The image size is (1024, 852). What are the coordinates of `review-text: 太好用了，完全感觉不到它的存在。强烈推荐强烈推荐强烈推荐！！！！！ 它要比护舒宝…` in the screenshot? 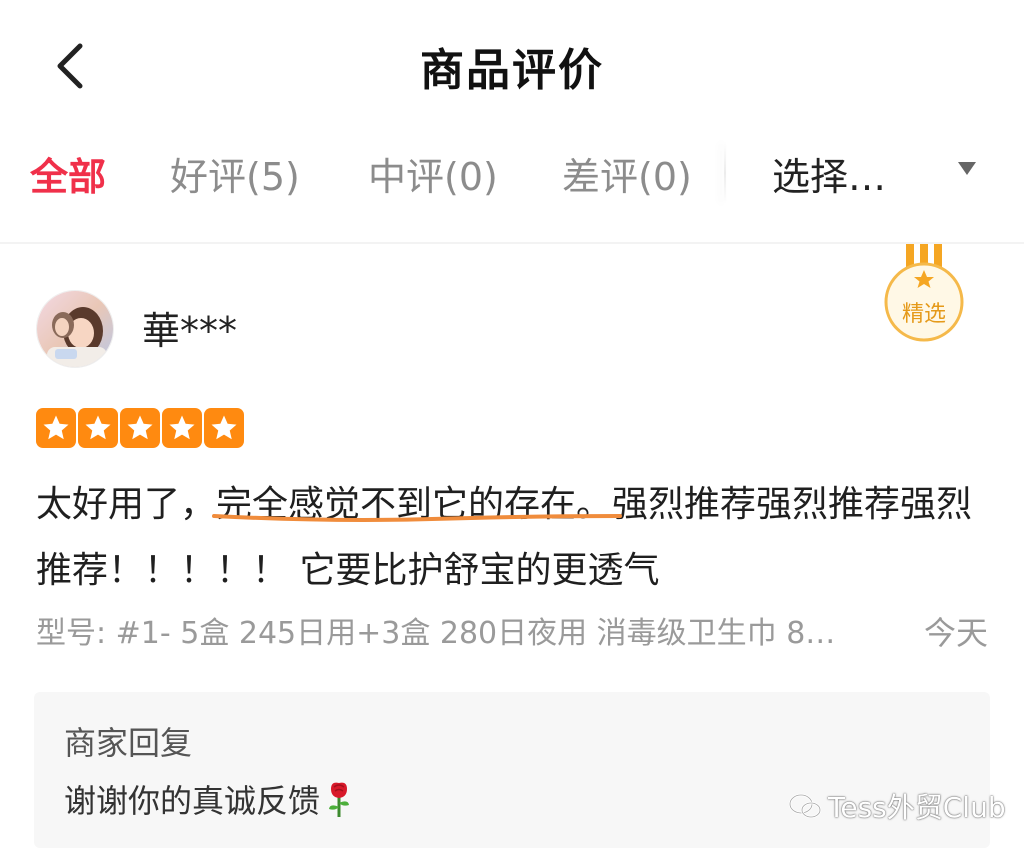 It's located at (516, 538).